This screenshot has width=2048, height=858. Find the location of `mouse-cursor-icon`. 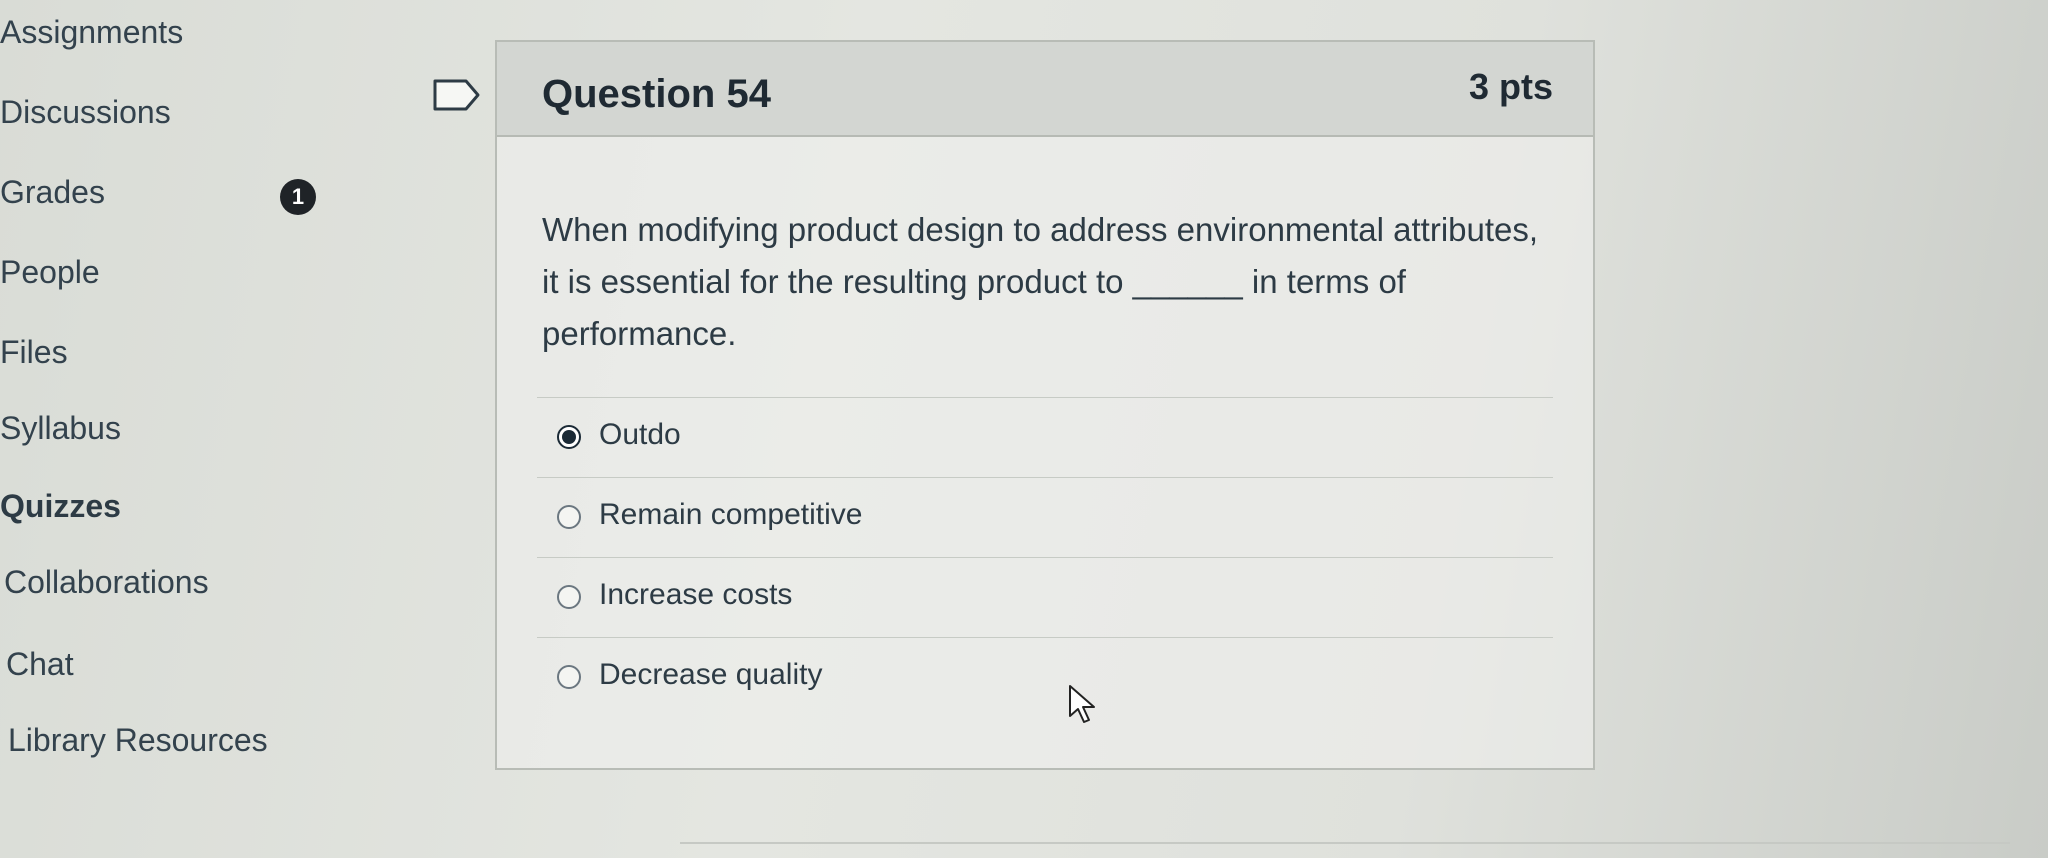

mouse-cursor-icon is located at coordinates (1083, 705).